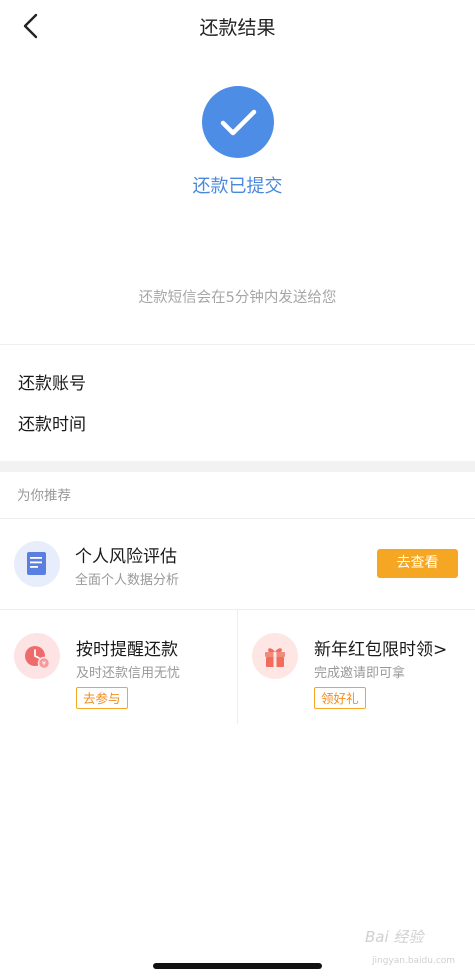  Describe the element at coordinates (275, 656) in the screenshot. I see `gift-icon` at that location.